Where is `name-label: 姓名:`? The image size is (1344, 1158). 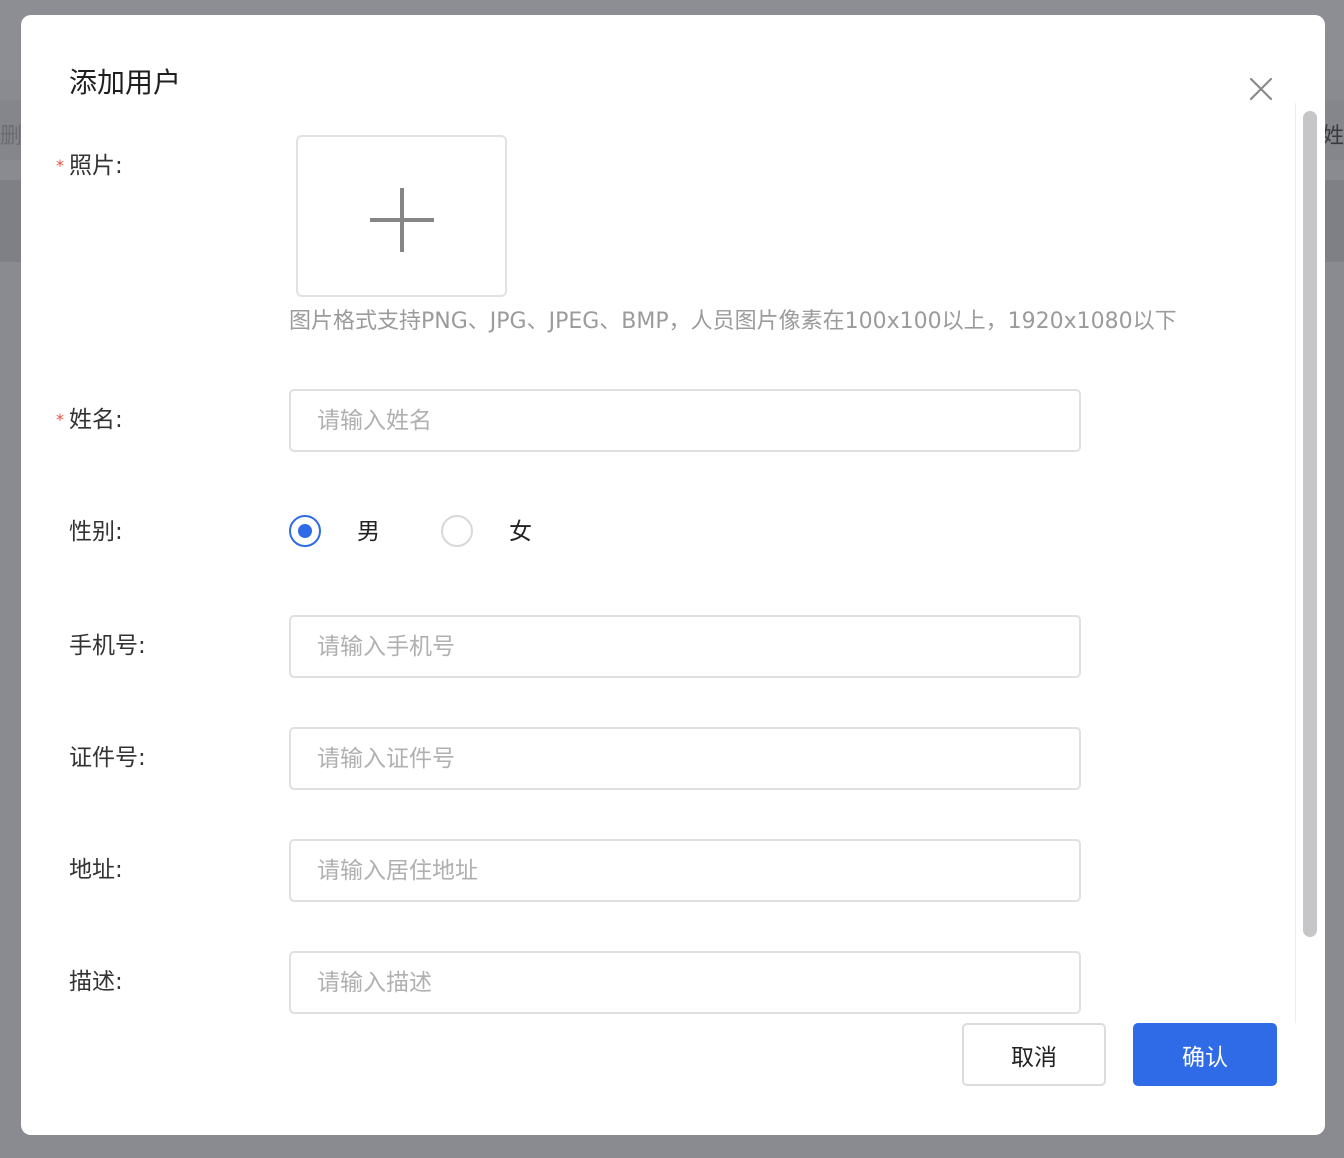 name-label: 姓名: is located at coordinates (96, 420).